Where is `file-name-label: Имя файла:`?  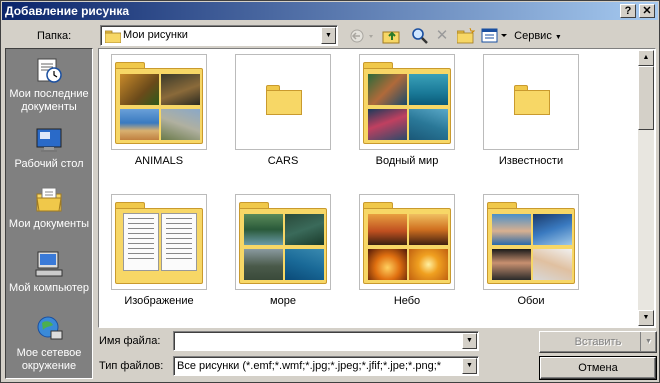 file-name-label: Имя файла: is located at coordinates (130, 341).